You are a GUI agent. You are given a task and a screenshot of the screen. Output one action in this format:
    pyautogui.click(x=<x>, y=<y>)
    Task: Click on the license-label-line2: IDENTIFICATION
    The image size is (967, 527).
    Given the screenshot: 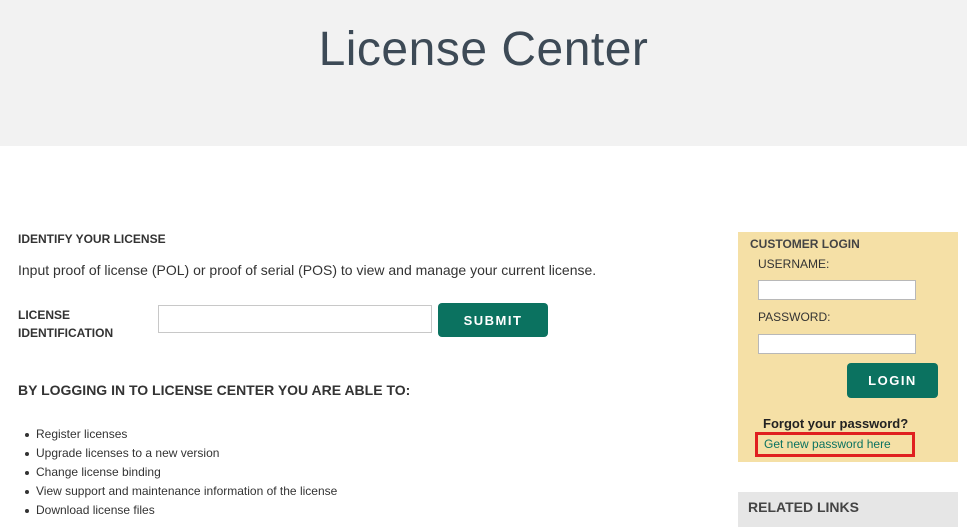 What is the action you would take?
    pyautogui.click(x=66, y=333)
    